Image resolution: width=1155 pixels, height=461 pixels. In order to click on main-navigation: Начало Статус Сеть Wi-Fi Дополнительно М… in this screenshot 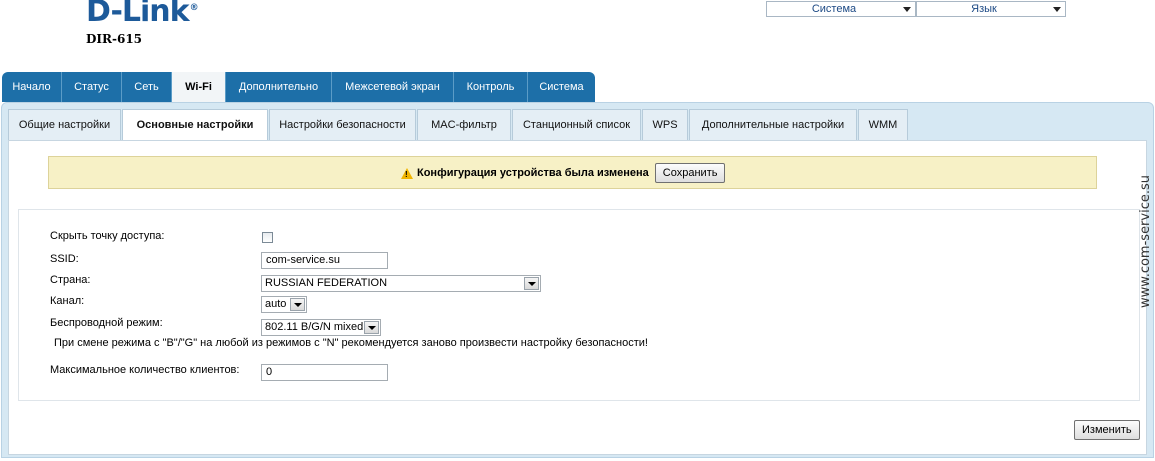, I will do `click(298, 87)`.